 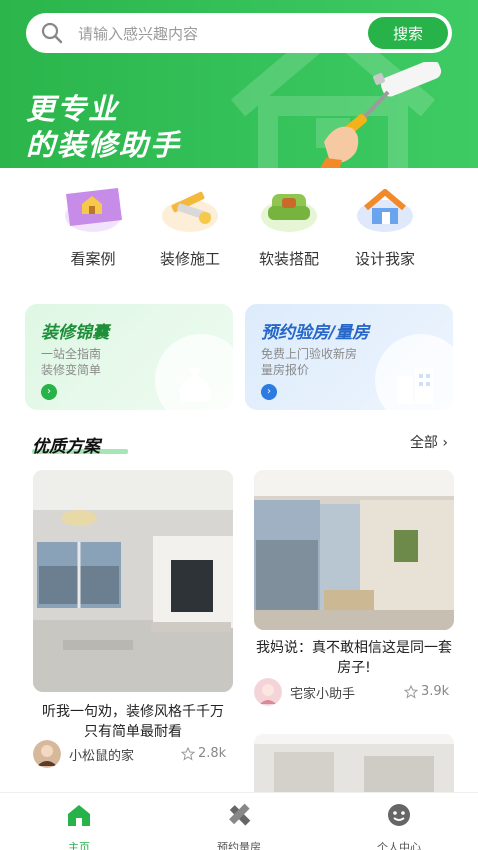 What do you see at coordinates (195, 385) in the screenshot?
I see `money-bag-icon` at bounding box center [195, 385].